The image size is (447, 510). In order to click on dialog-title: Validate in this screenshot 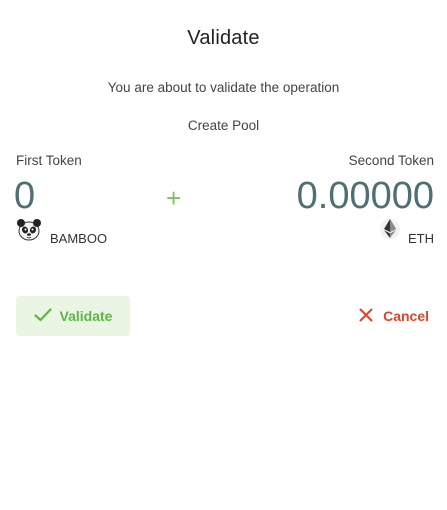, I will do `click(223, 38)`.